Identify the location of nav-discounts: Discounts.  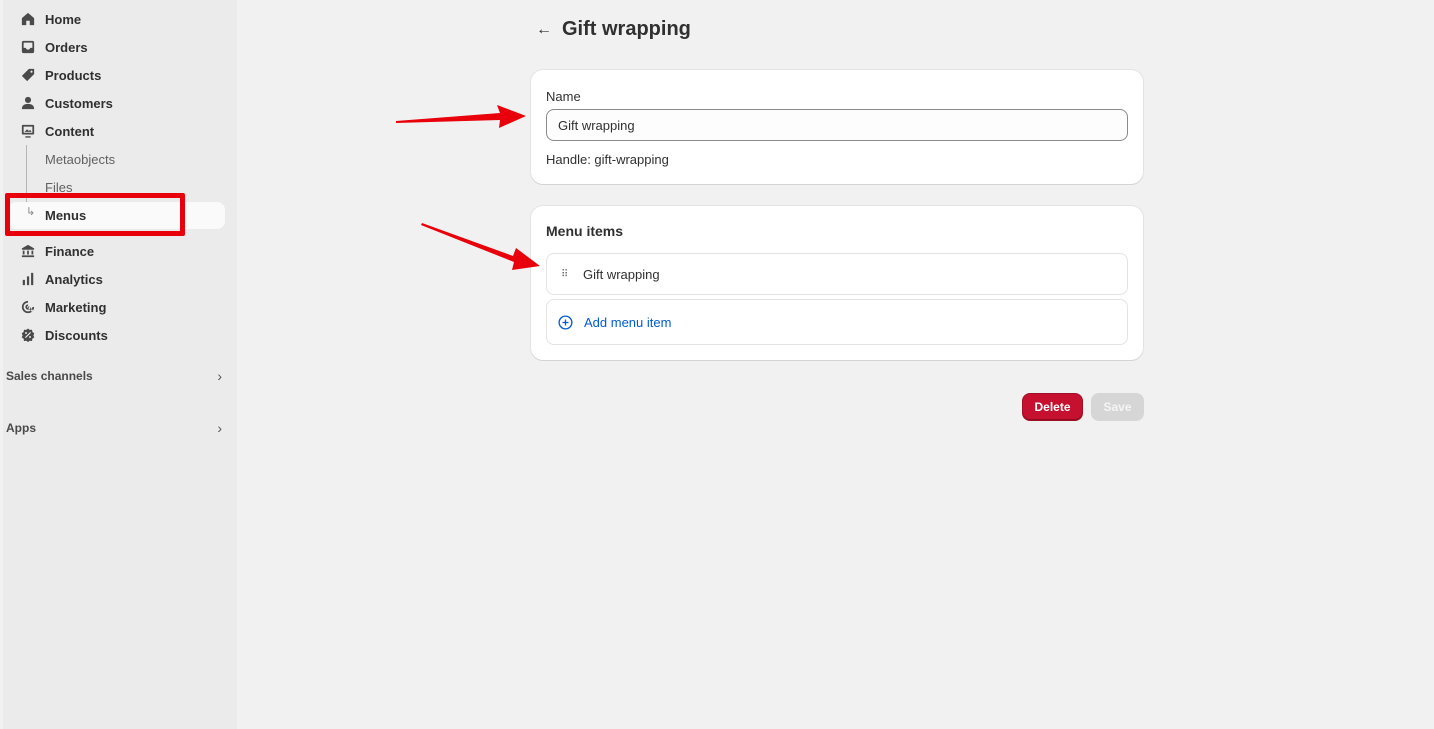
(114, 335).